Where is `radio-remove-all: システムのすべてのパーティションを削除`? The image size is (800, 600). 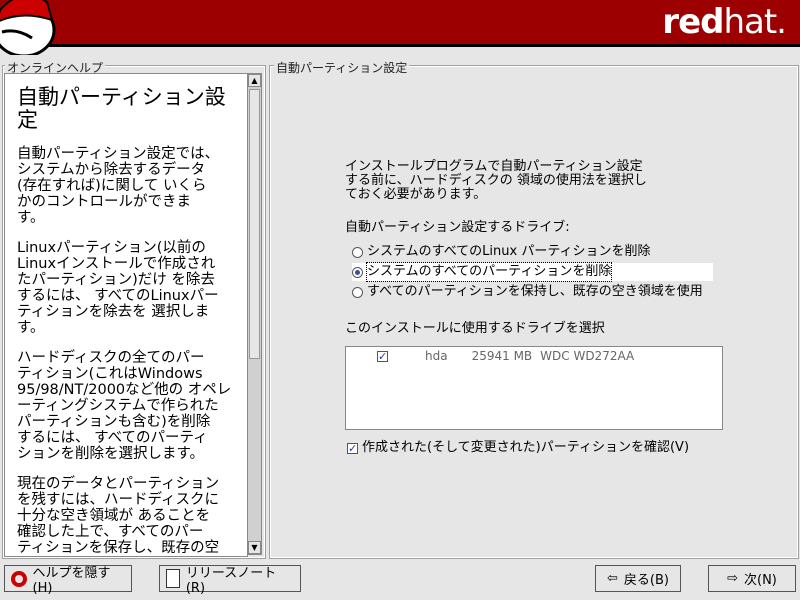
radio-remove-all: システムのすべてのパーティションを削除 is located at coordinates (532, 272).